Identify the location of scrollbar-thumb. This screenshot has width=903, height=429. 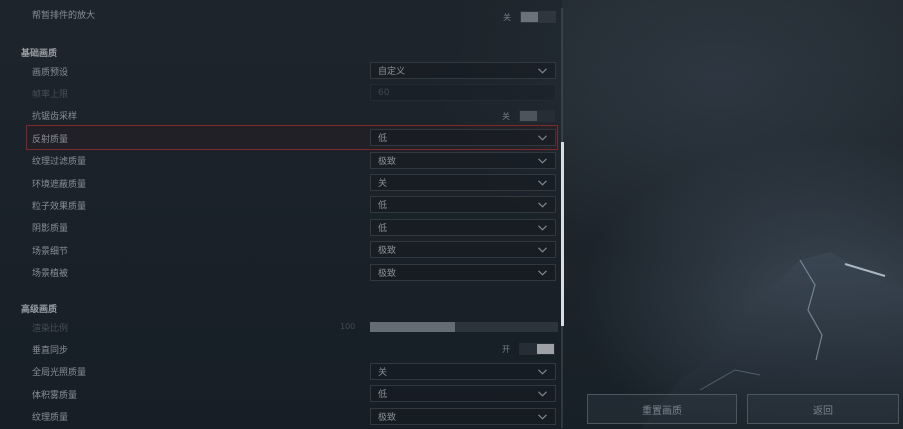
(562, 234).